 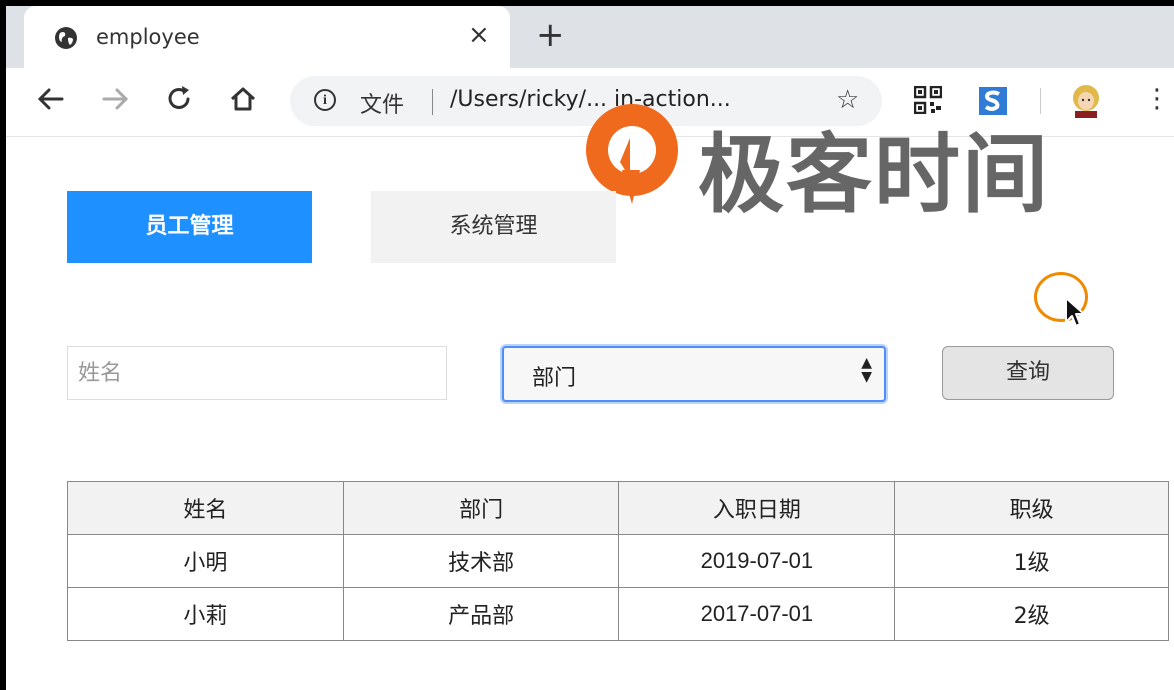 I want to click on browser-tab-strip: employee × +, so click(x=590, y=37).